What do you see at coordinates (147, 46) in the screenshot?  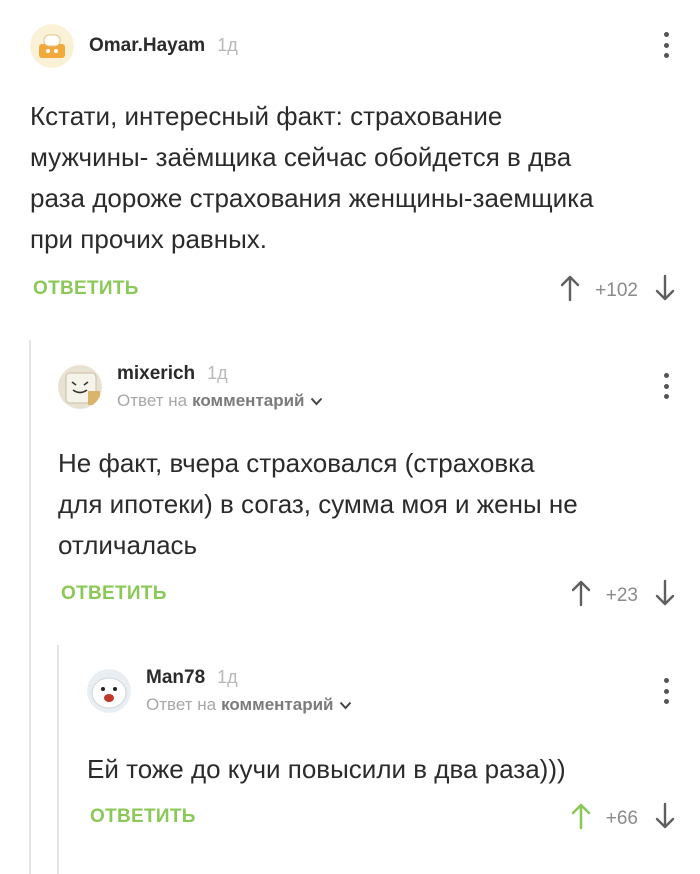 I see `username: Omar.Hayam` at bounding box center [147, 46].